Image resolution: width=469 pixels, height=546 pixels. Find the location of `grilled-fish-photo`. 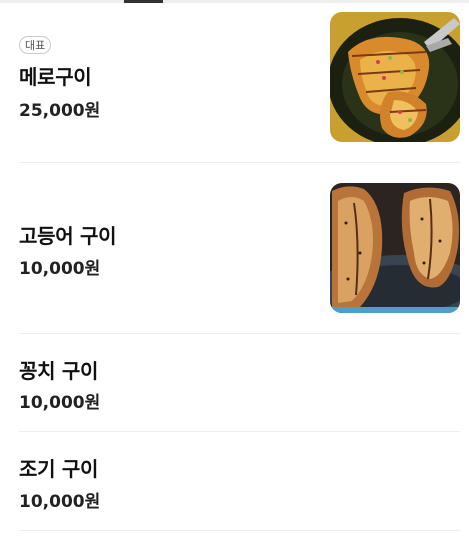

grilled-fish-photo is located at coordinates (395, 77).